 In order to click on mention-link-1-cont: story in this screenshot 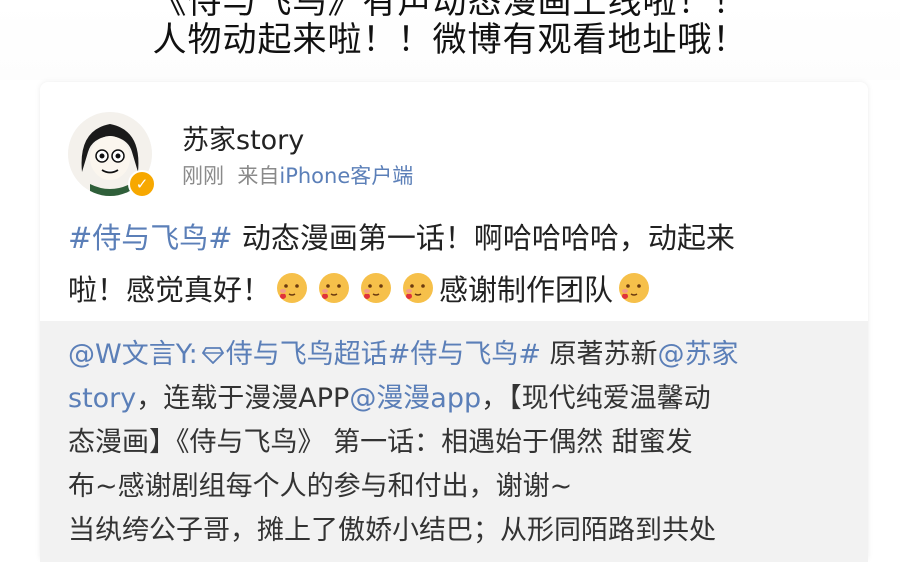, I will do `click(102, 398)`.